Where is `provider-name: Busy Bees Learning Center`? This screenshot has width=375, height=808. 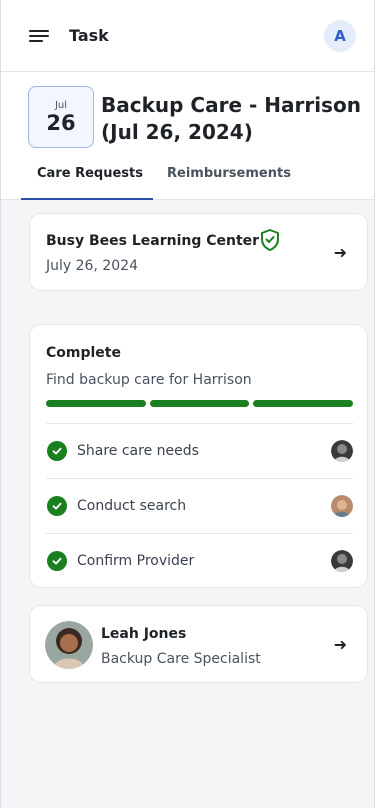
provider-name: Busy Bees Learning Center is located at coordinates (153, 241).